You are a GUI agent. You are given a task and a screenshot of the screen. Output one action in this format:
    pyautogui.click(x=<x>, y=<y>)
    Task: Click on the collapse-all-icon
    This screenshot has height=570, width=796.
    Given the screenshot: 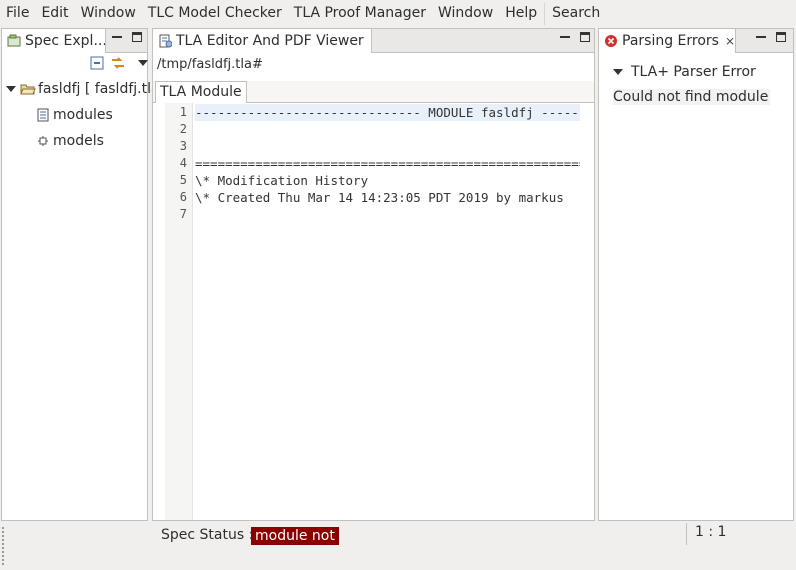 What is the action you would take?
    pyautogui.click(x=97, y=63)
    